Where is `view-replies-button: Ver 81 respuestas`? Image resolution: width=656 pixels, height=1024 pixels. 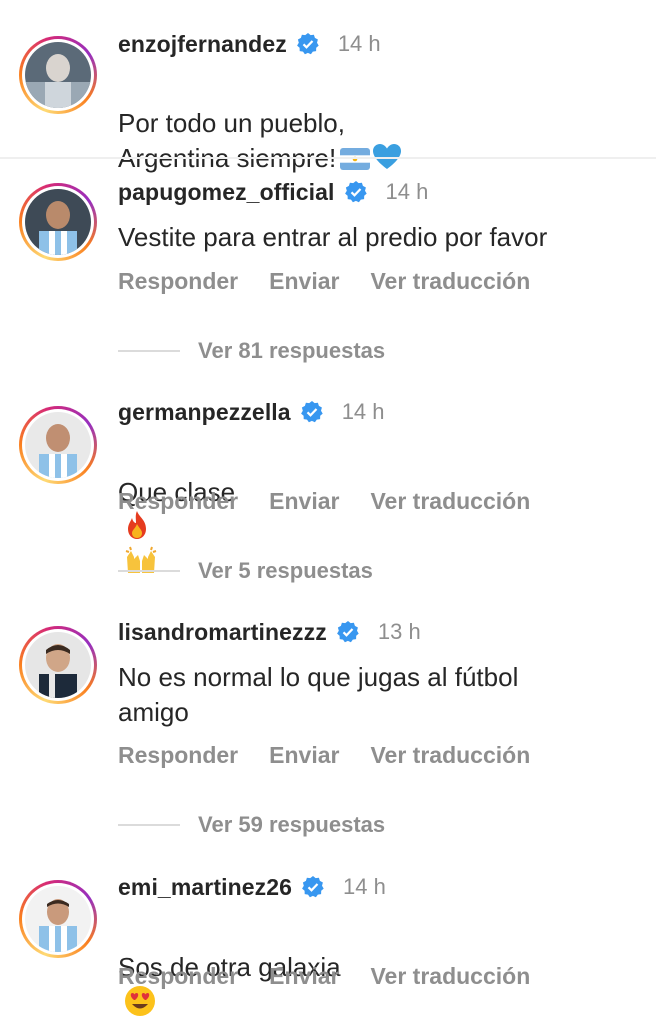 view-replies-button: Ver 81 respuestas is located at coordinates (291, 351).